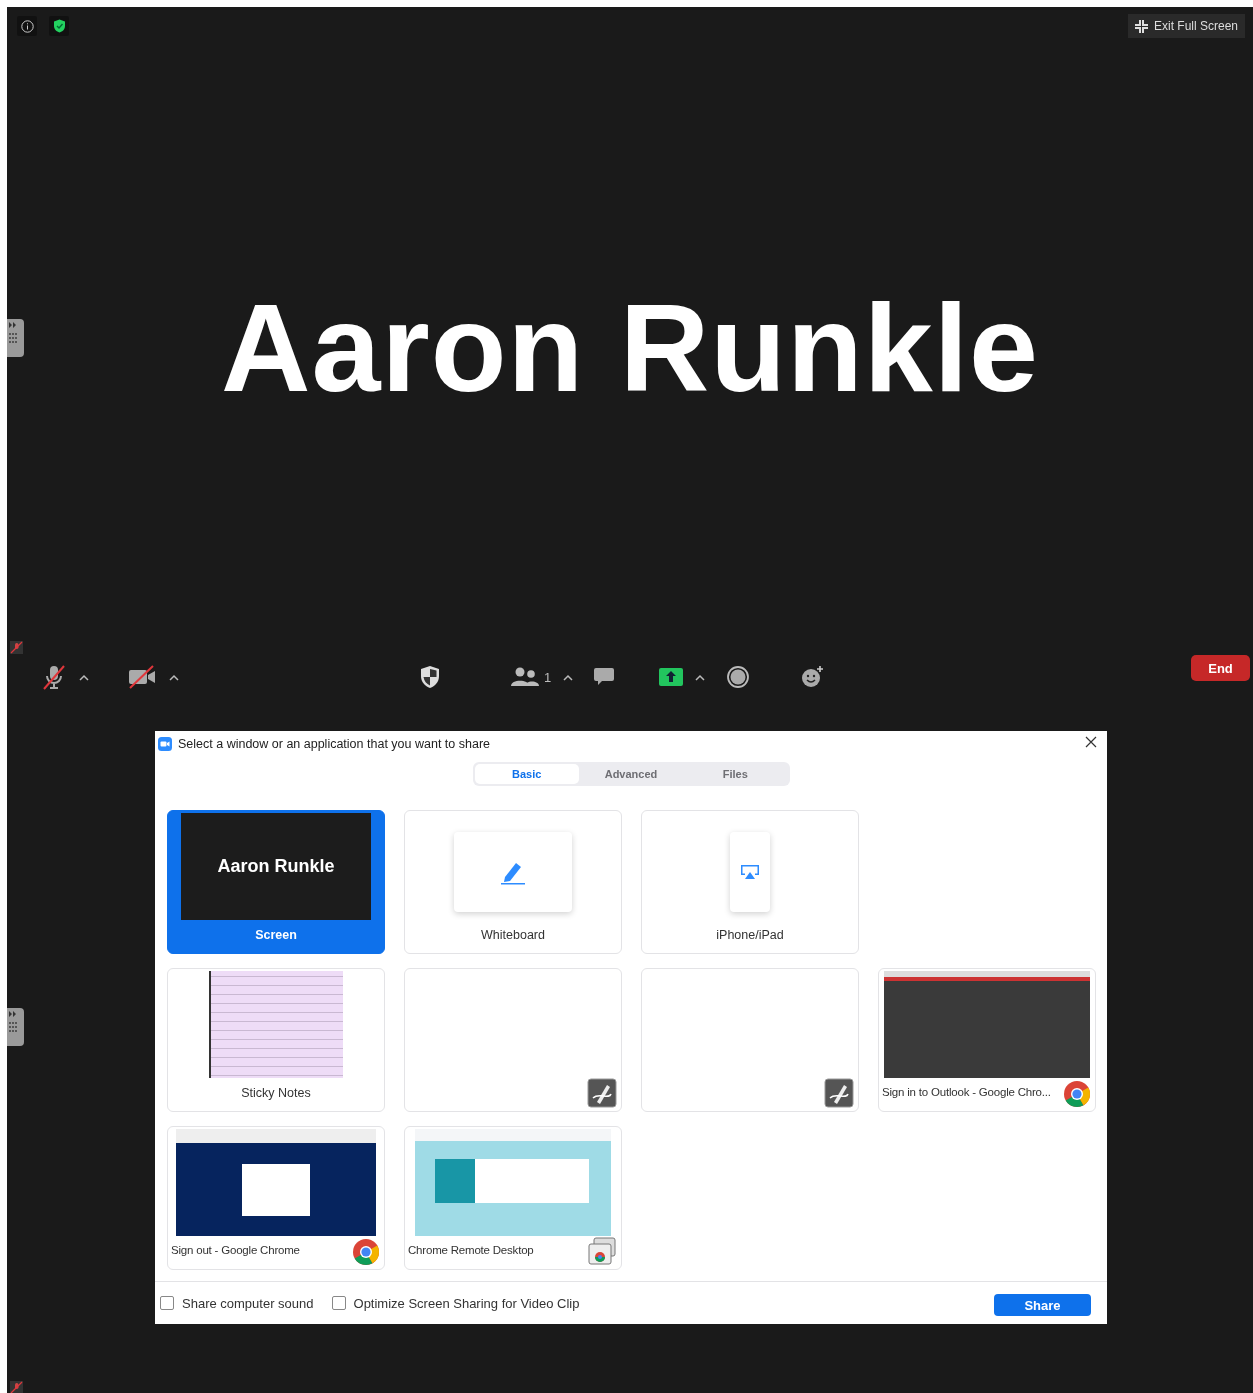 Image resolution: width=1253 pixels, height=1393 pixels. Describe the element at coordinates (602, 1251) in the screenshot. I see `remote-desktop-icon` at that location.